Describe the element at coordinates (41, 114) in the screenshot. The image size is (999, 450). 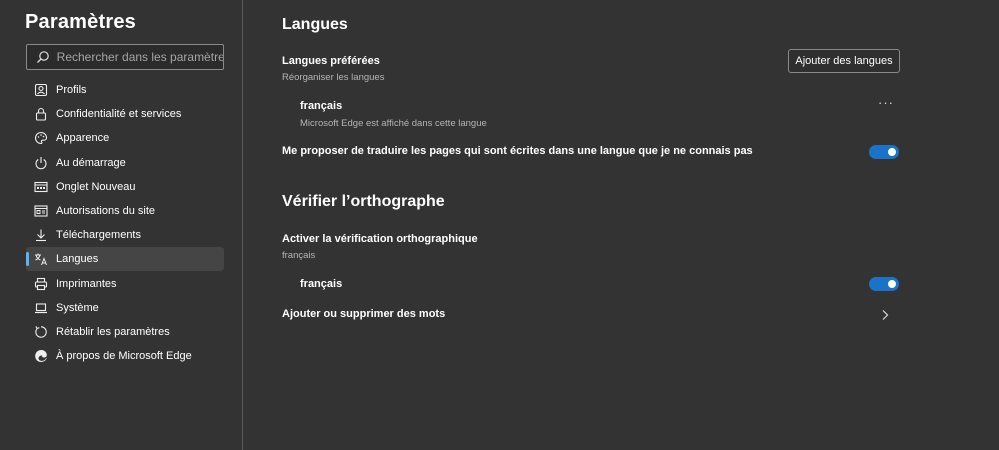
I see `lock-icon` at that location.